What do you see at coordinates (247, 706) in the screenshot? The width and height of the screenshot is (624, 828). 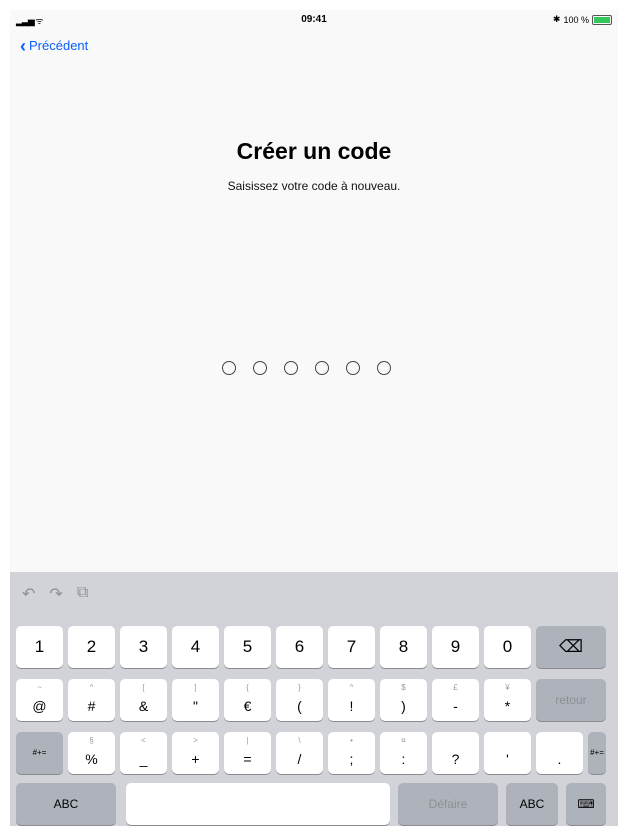 I see `key-label: €` at bounding box center [247, 706].